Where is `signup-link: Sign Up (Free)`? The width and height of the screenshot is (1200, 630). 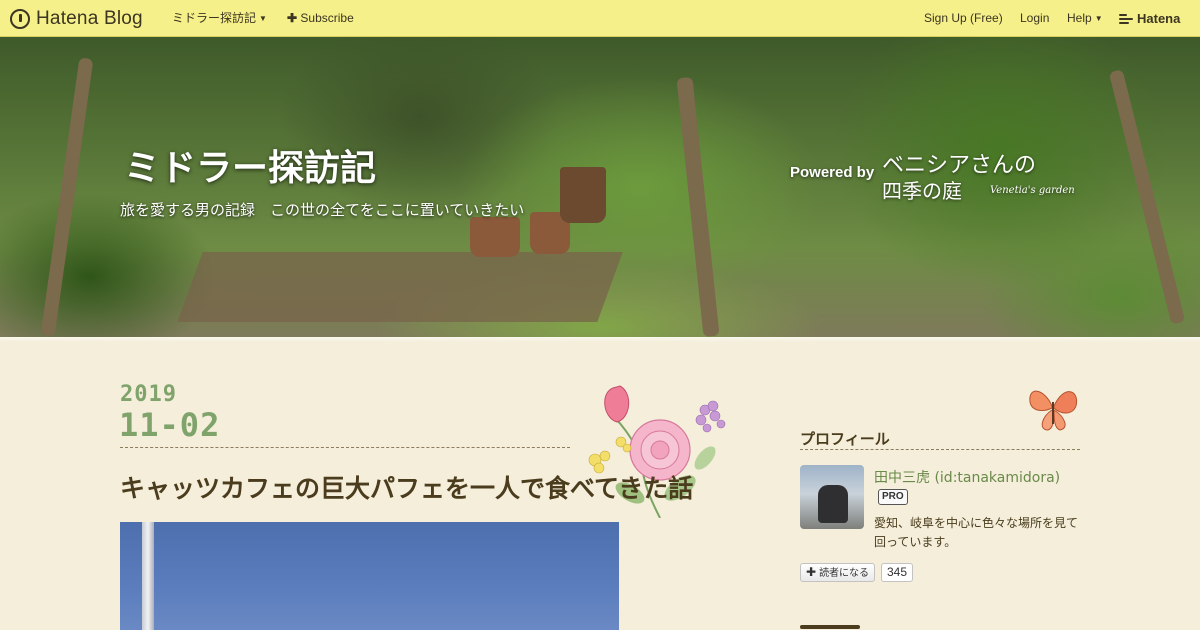
signup-link: Sign Up (Free) is located at coordinates (963, 18).